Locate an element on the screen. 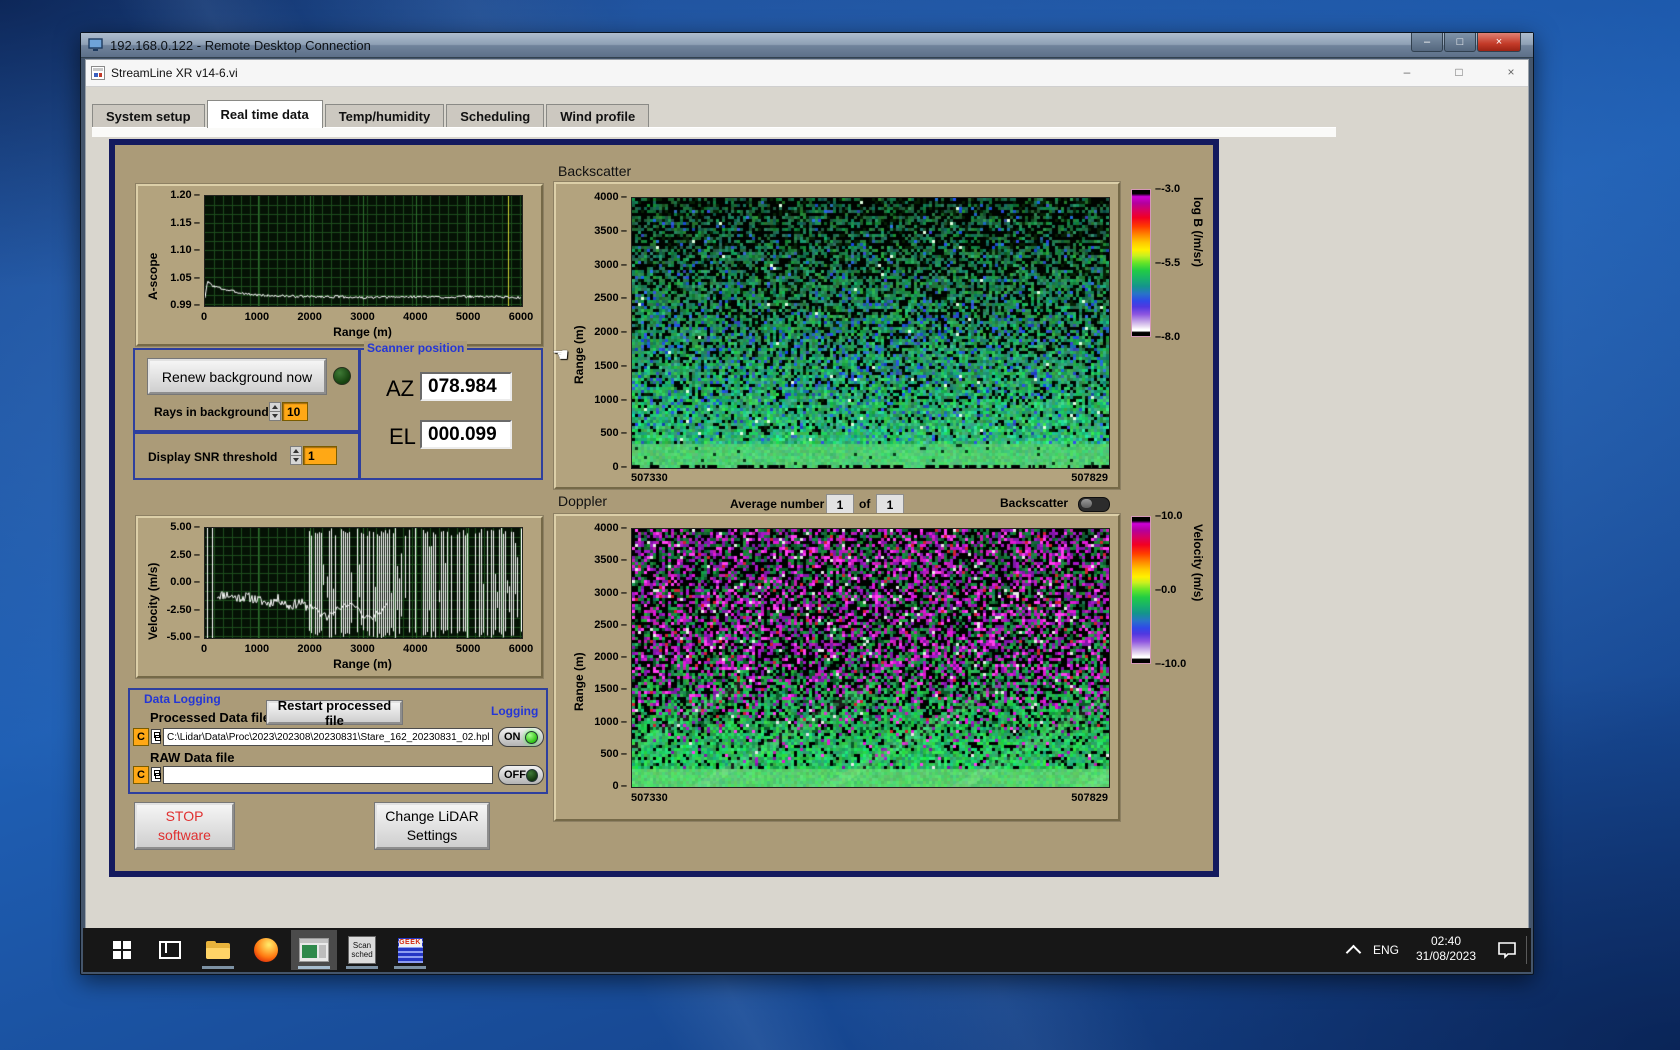 This screenshot has width=1680, height=1050. velocity-x-ticks: 0 1000 2000 3000 4000 5000 6000 is located at coordinates (367, 649).